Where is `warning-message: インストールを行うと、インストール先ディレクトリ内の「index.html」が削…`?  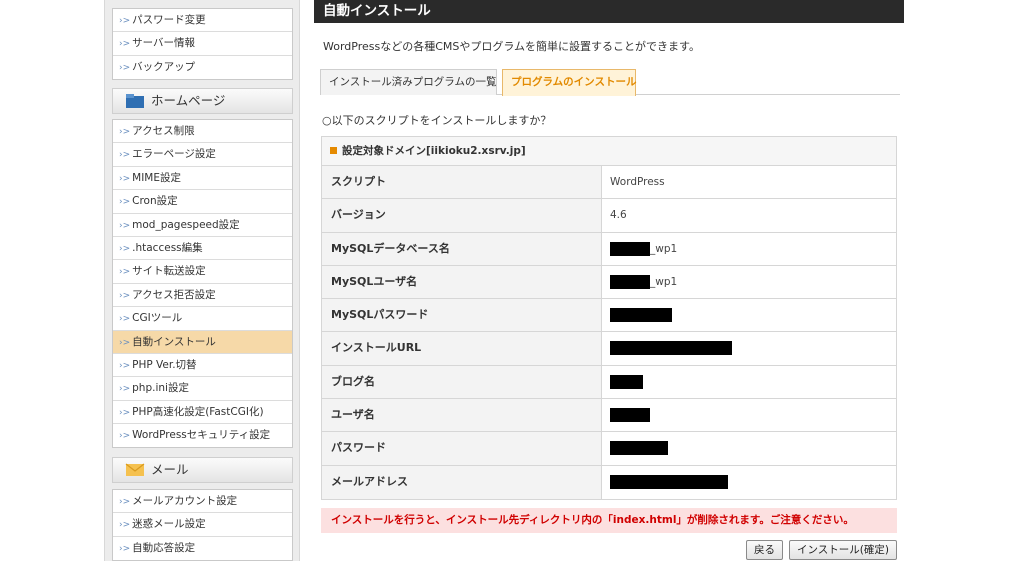 warning-message: インストールを行うと、インストール先ディレクトリ内の「index.html」が削… is located at coordinates (609, 520).